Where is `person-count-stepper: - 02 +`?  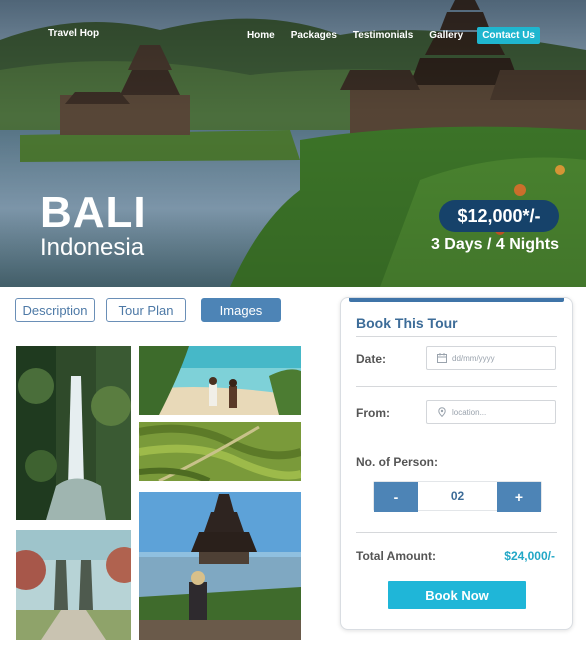
person-count-stepper: - 02 + is located at coordinates (457, 496).